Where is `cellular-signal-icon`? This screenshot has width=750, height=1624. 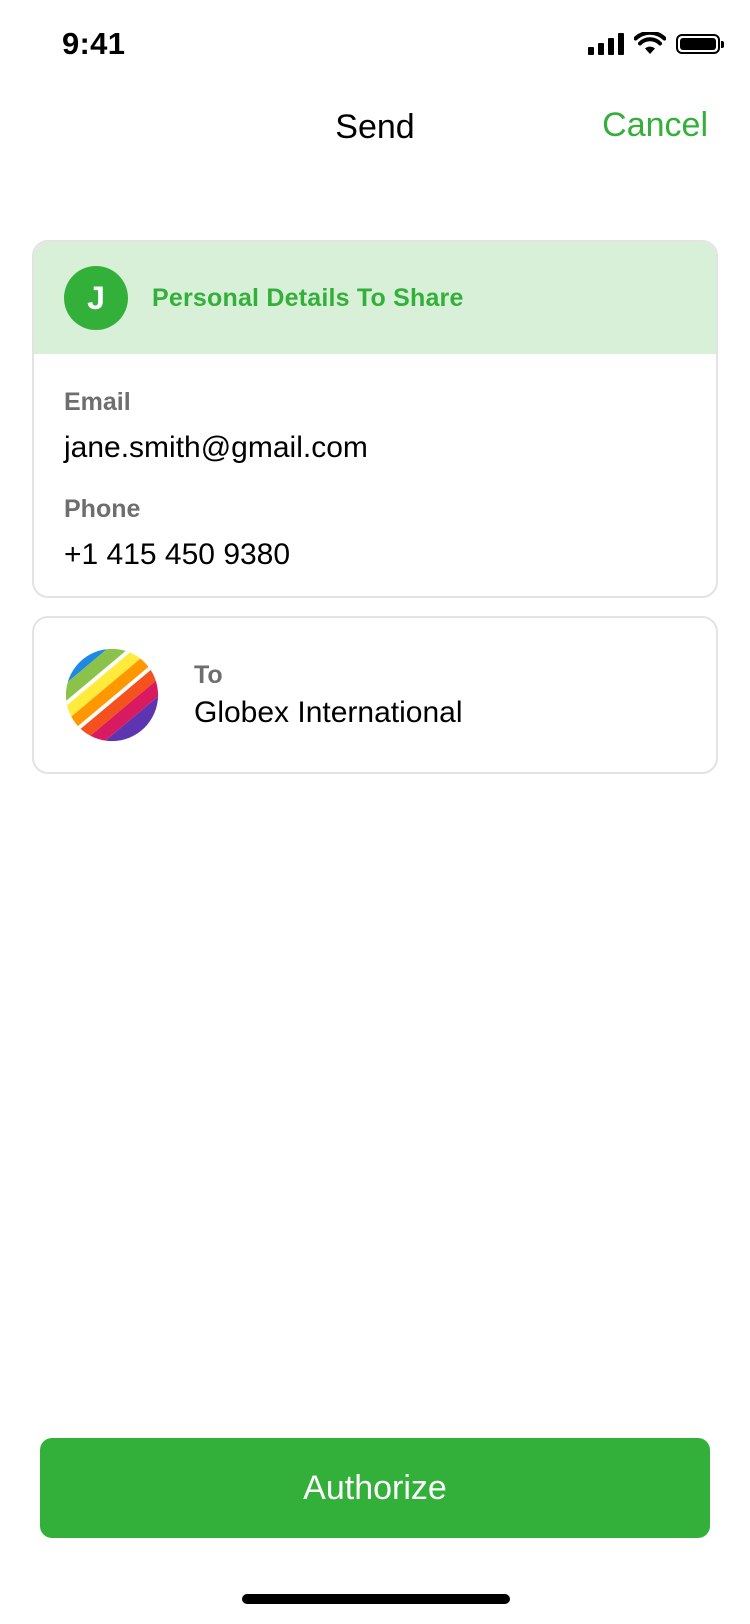
cellular-signal-icon is located at coordinates (606, 44).